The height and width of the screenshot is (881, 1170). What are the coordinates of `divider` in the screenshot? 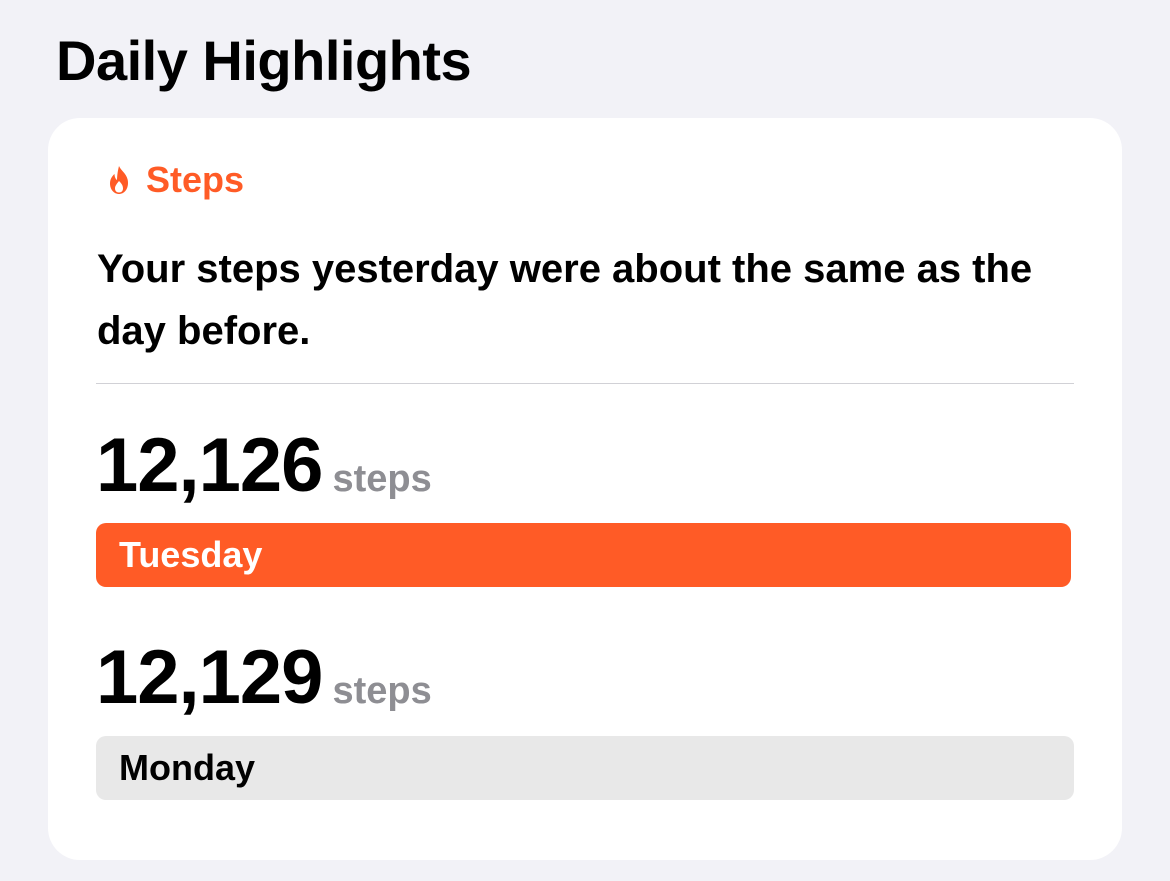 It's located at (585, 383).